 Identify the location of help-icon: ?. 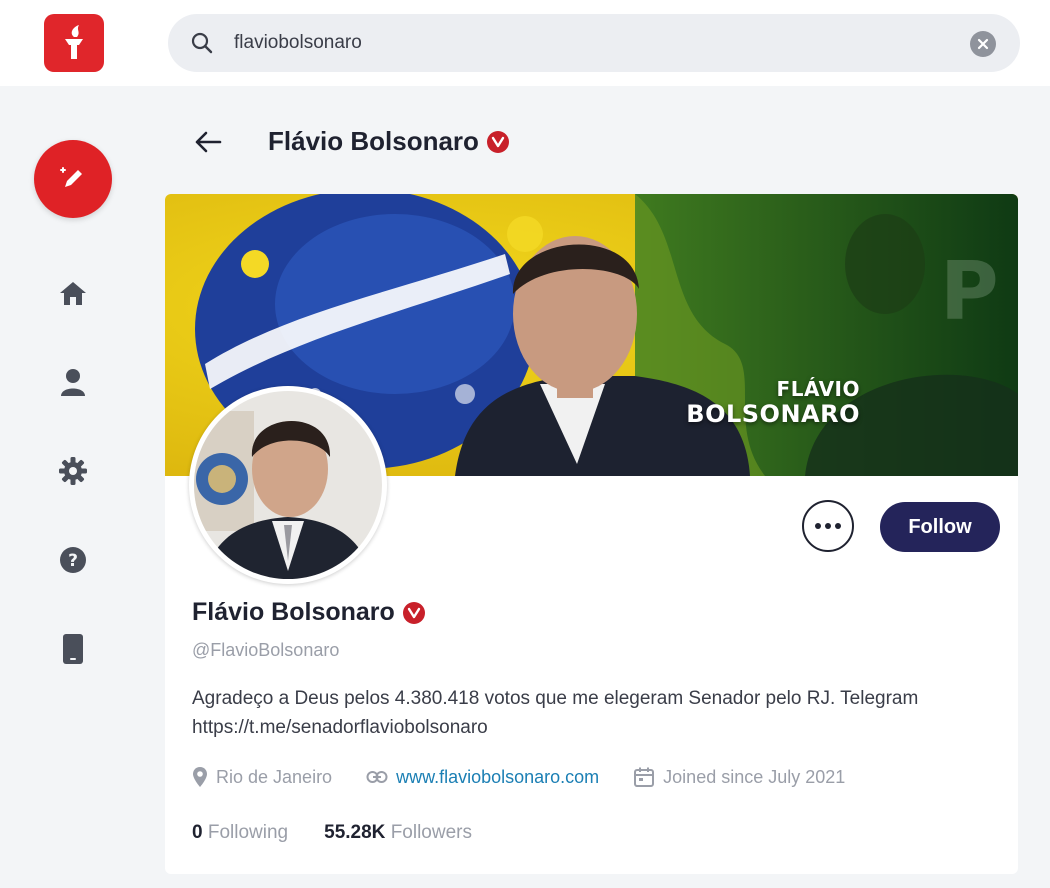
(73, 560).